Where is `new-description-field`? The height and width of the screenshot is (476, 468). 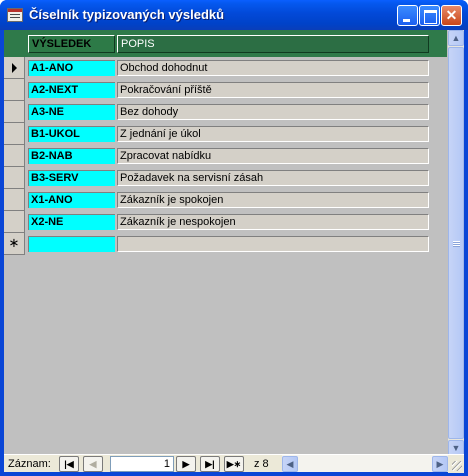
new-description-field is located at coordinates (273, 244).